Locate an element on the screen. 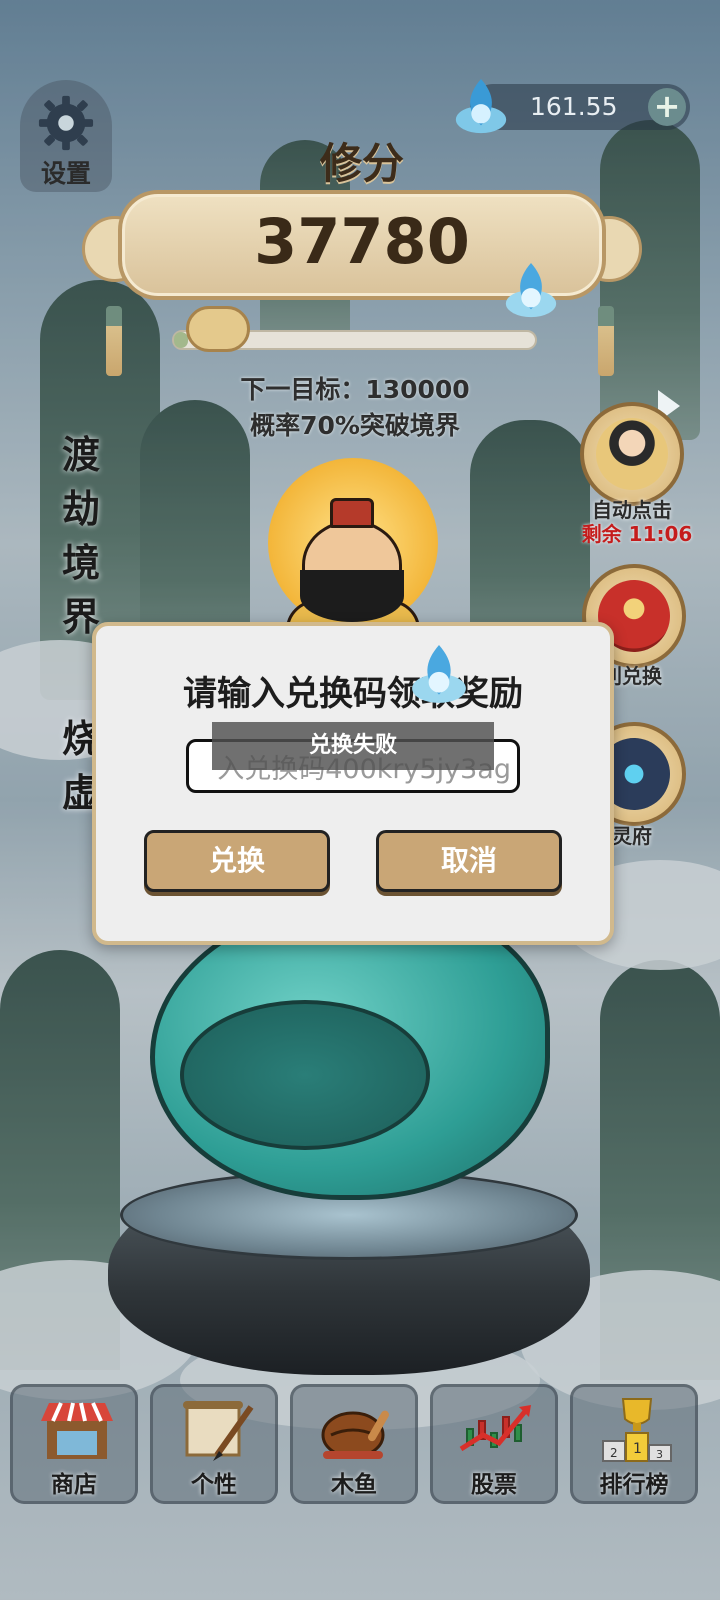 This screenshot has width=720, height=1600. currency-display: 161.55 + is located at coordinates (572, 106).